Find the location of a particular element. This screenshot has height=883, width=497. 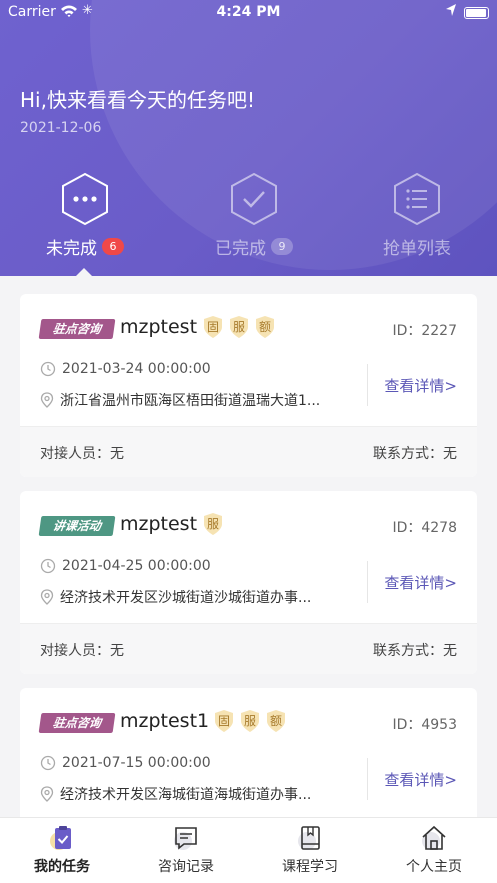

home-icon is located at coordinates (434, 838).